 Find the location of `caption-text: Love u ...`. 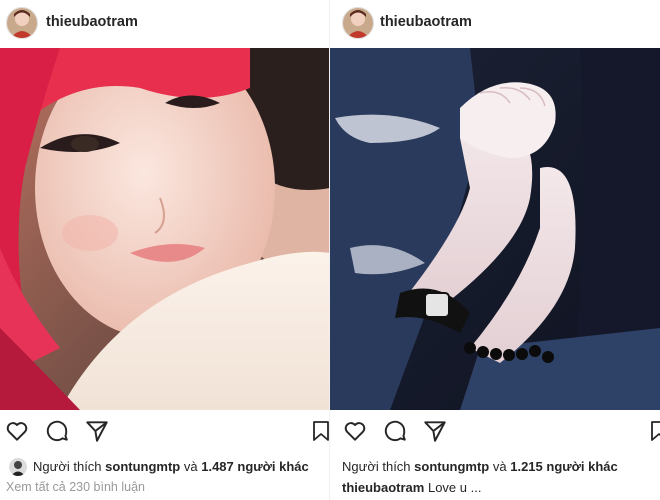

caption-text: Love u ... is located at coordinates (454, 487).